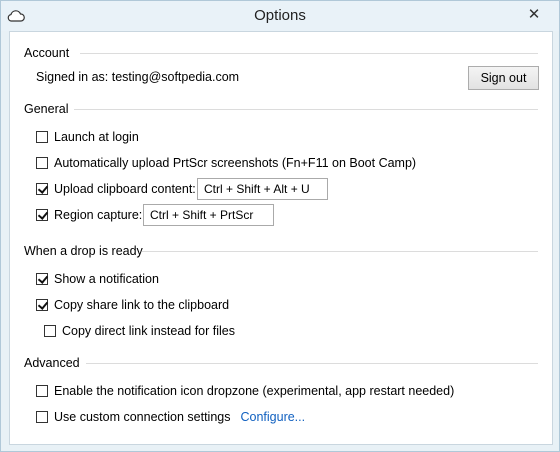 The image size is (560, 452). What do you see at coordinates (106, 279) in the screenshot?
I see `show-notification-label: Show a notification` at bounding box center [106, 279].